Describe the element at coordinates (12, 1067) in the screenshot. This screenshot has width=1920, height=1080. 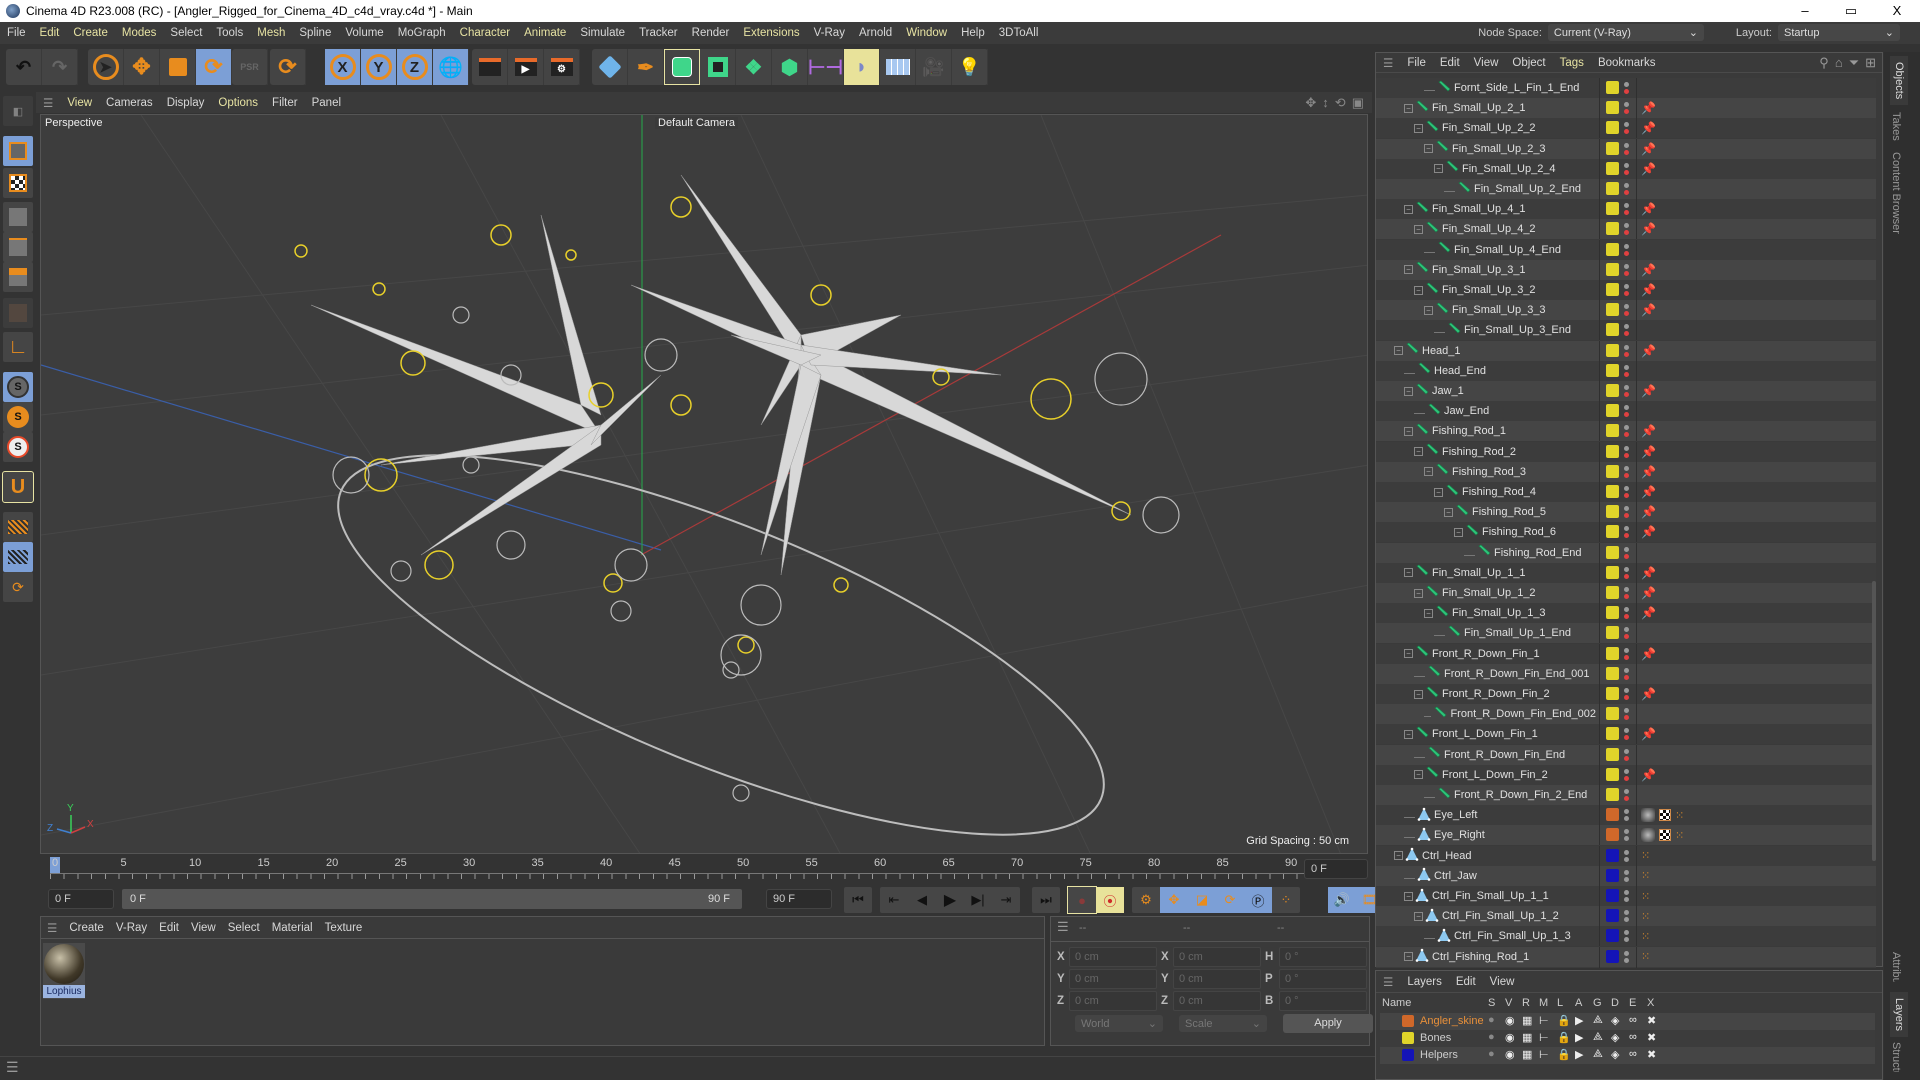
I see `status-menu-icon: ☰` at that location.